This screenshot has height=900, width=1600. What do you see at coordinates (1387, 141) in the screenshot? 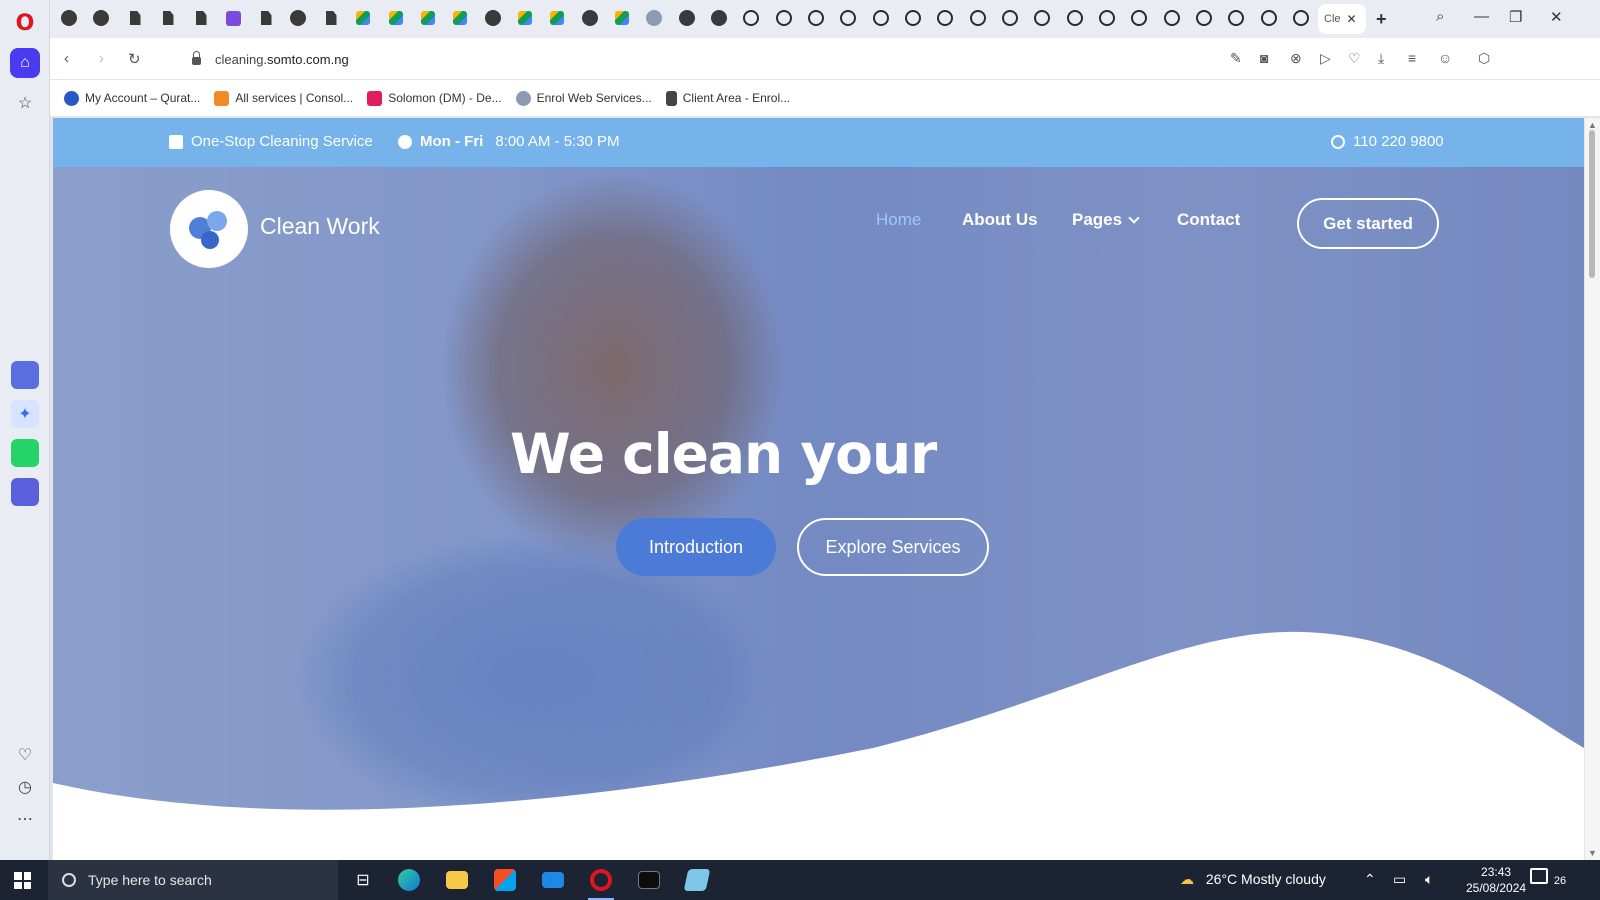
I see `phone-link: 110 220 9800` at bounding box center [1387, 141].